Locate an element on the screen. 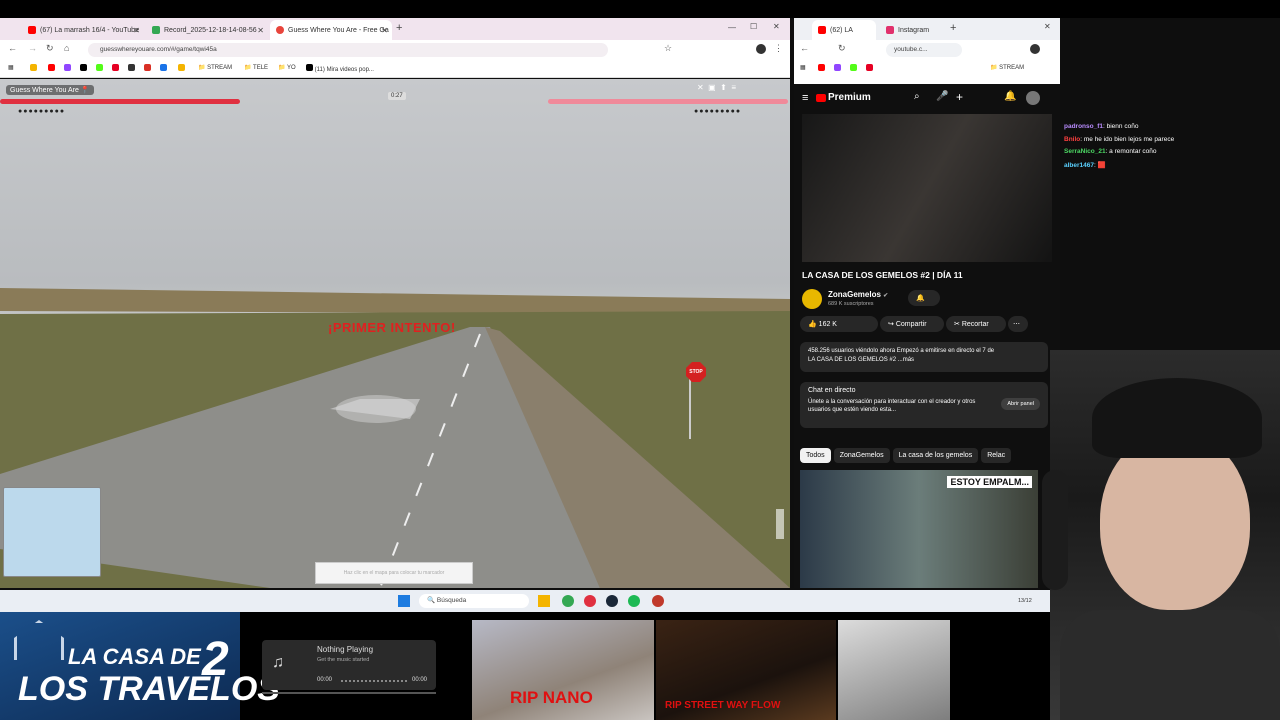 This screenshot has height=720, width=1280. tab-guess-where: Guess Where You Are - Free Ga ✕ is located at coordinates (331, 30).